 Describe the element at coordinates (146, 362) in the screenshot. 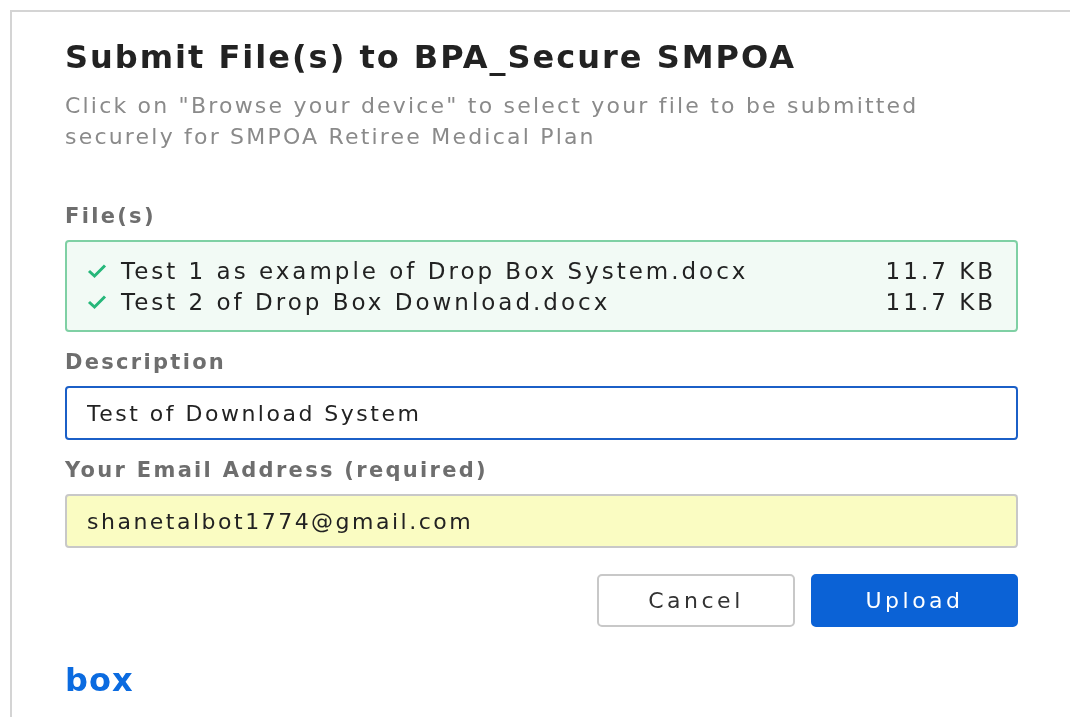

I see `field-label: Description` at that location.